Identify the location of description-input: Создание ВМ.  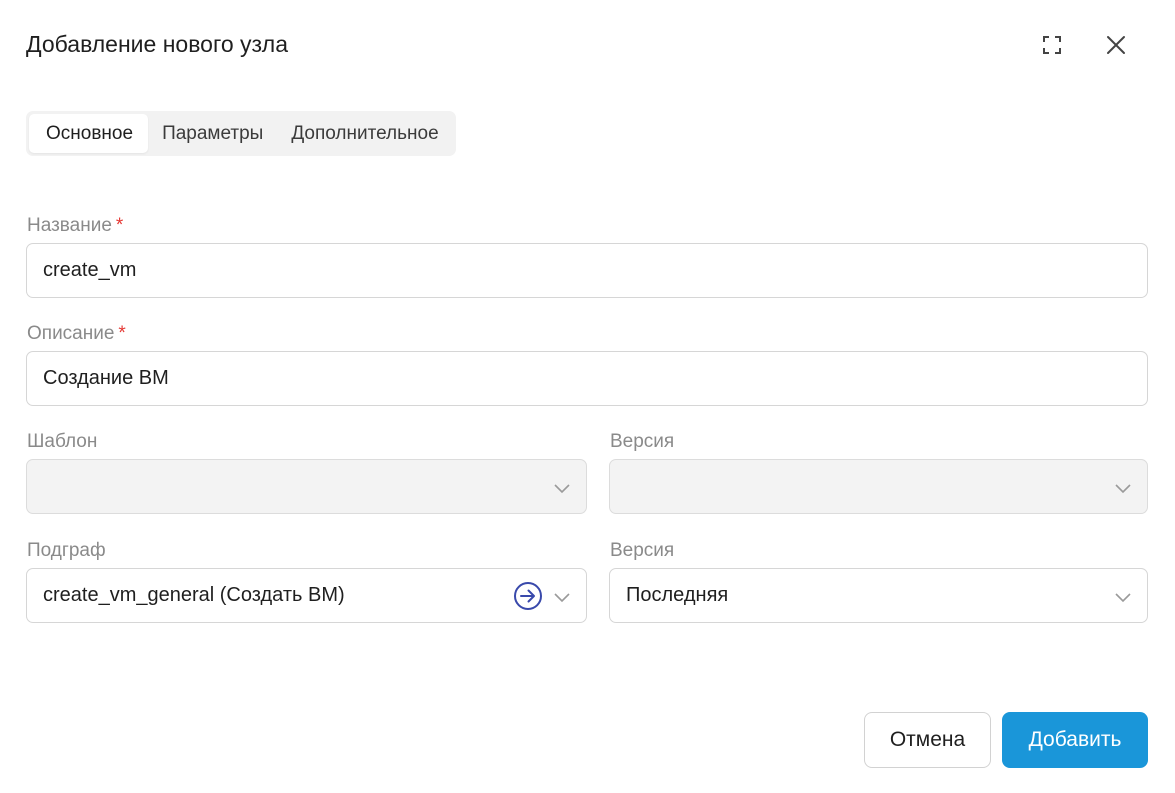
(587, 378).